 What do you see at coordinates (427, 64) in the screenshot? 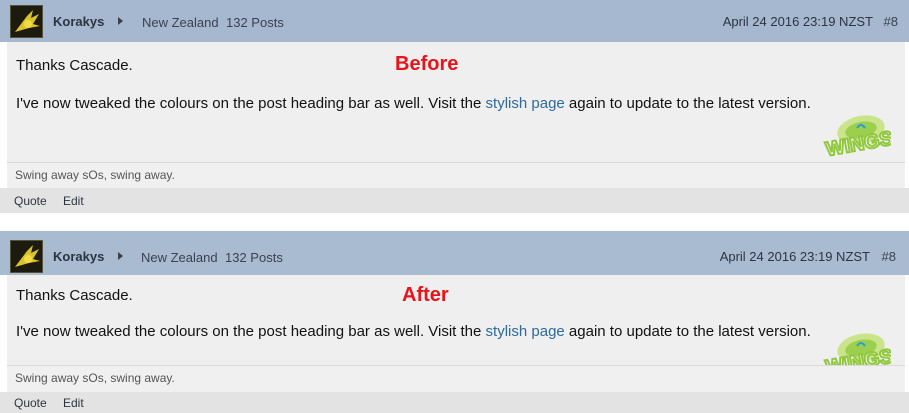
I see `before-label: Before` at bounding box center [427, 64].